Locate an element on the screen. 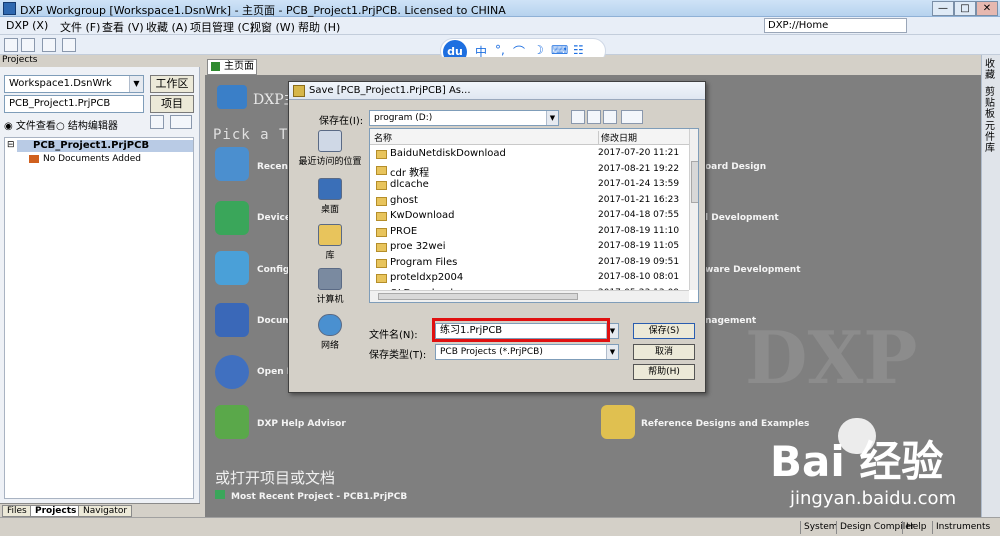  tree-item-no-docs-label: No Documents Added is located at coordinates (92, 159).